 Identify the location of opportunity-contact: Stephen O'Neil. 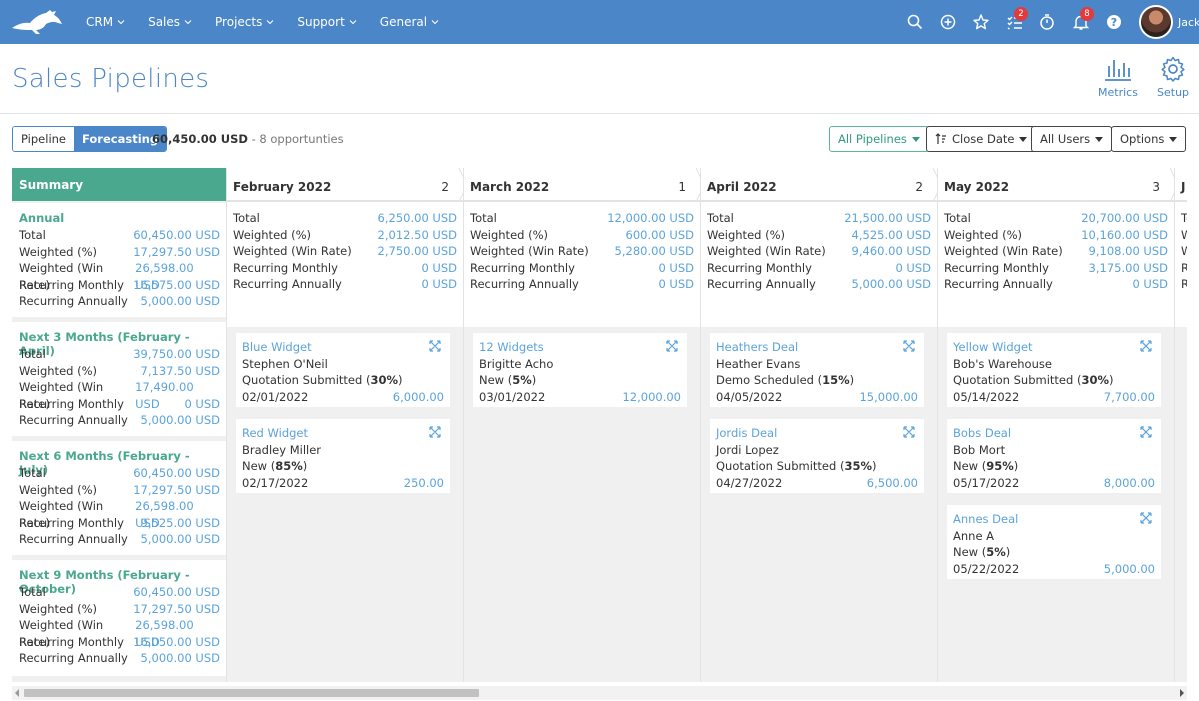
(285, 363).